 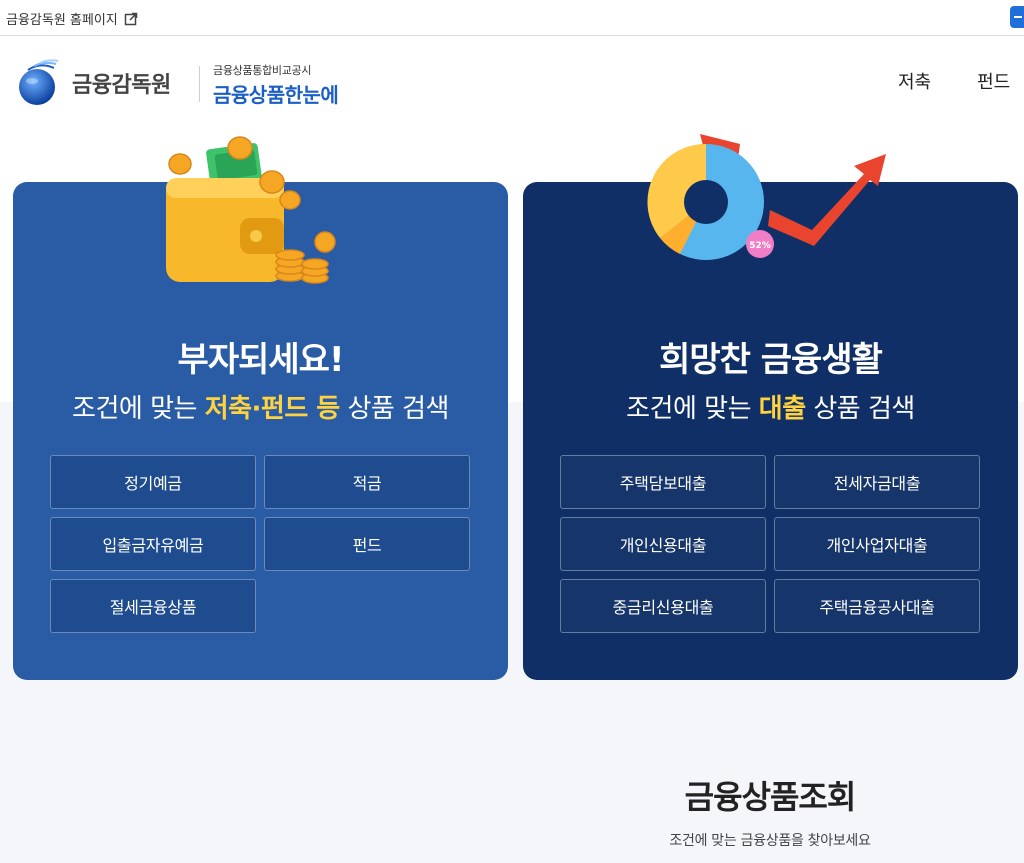 I want to click on chart-badge-label: 52%, so click(x=760, y=246).